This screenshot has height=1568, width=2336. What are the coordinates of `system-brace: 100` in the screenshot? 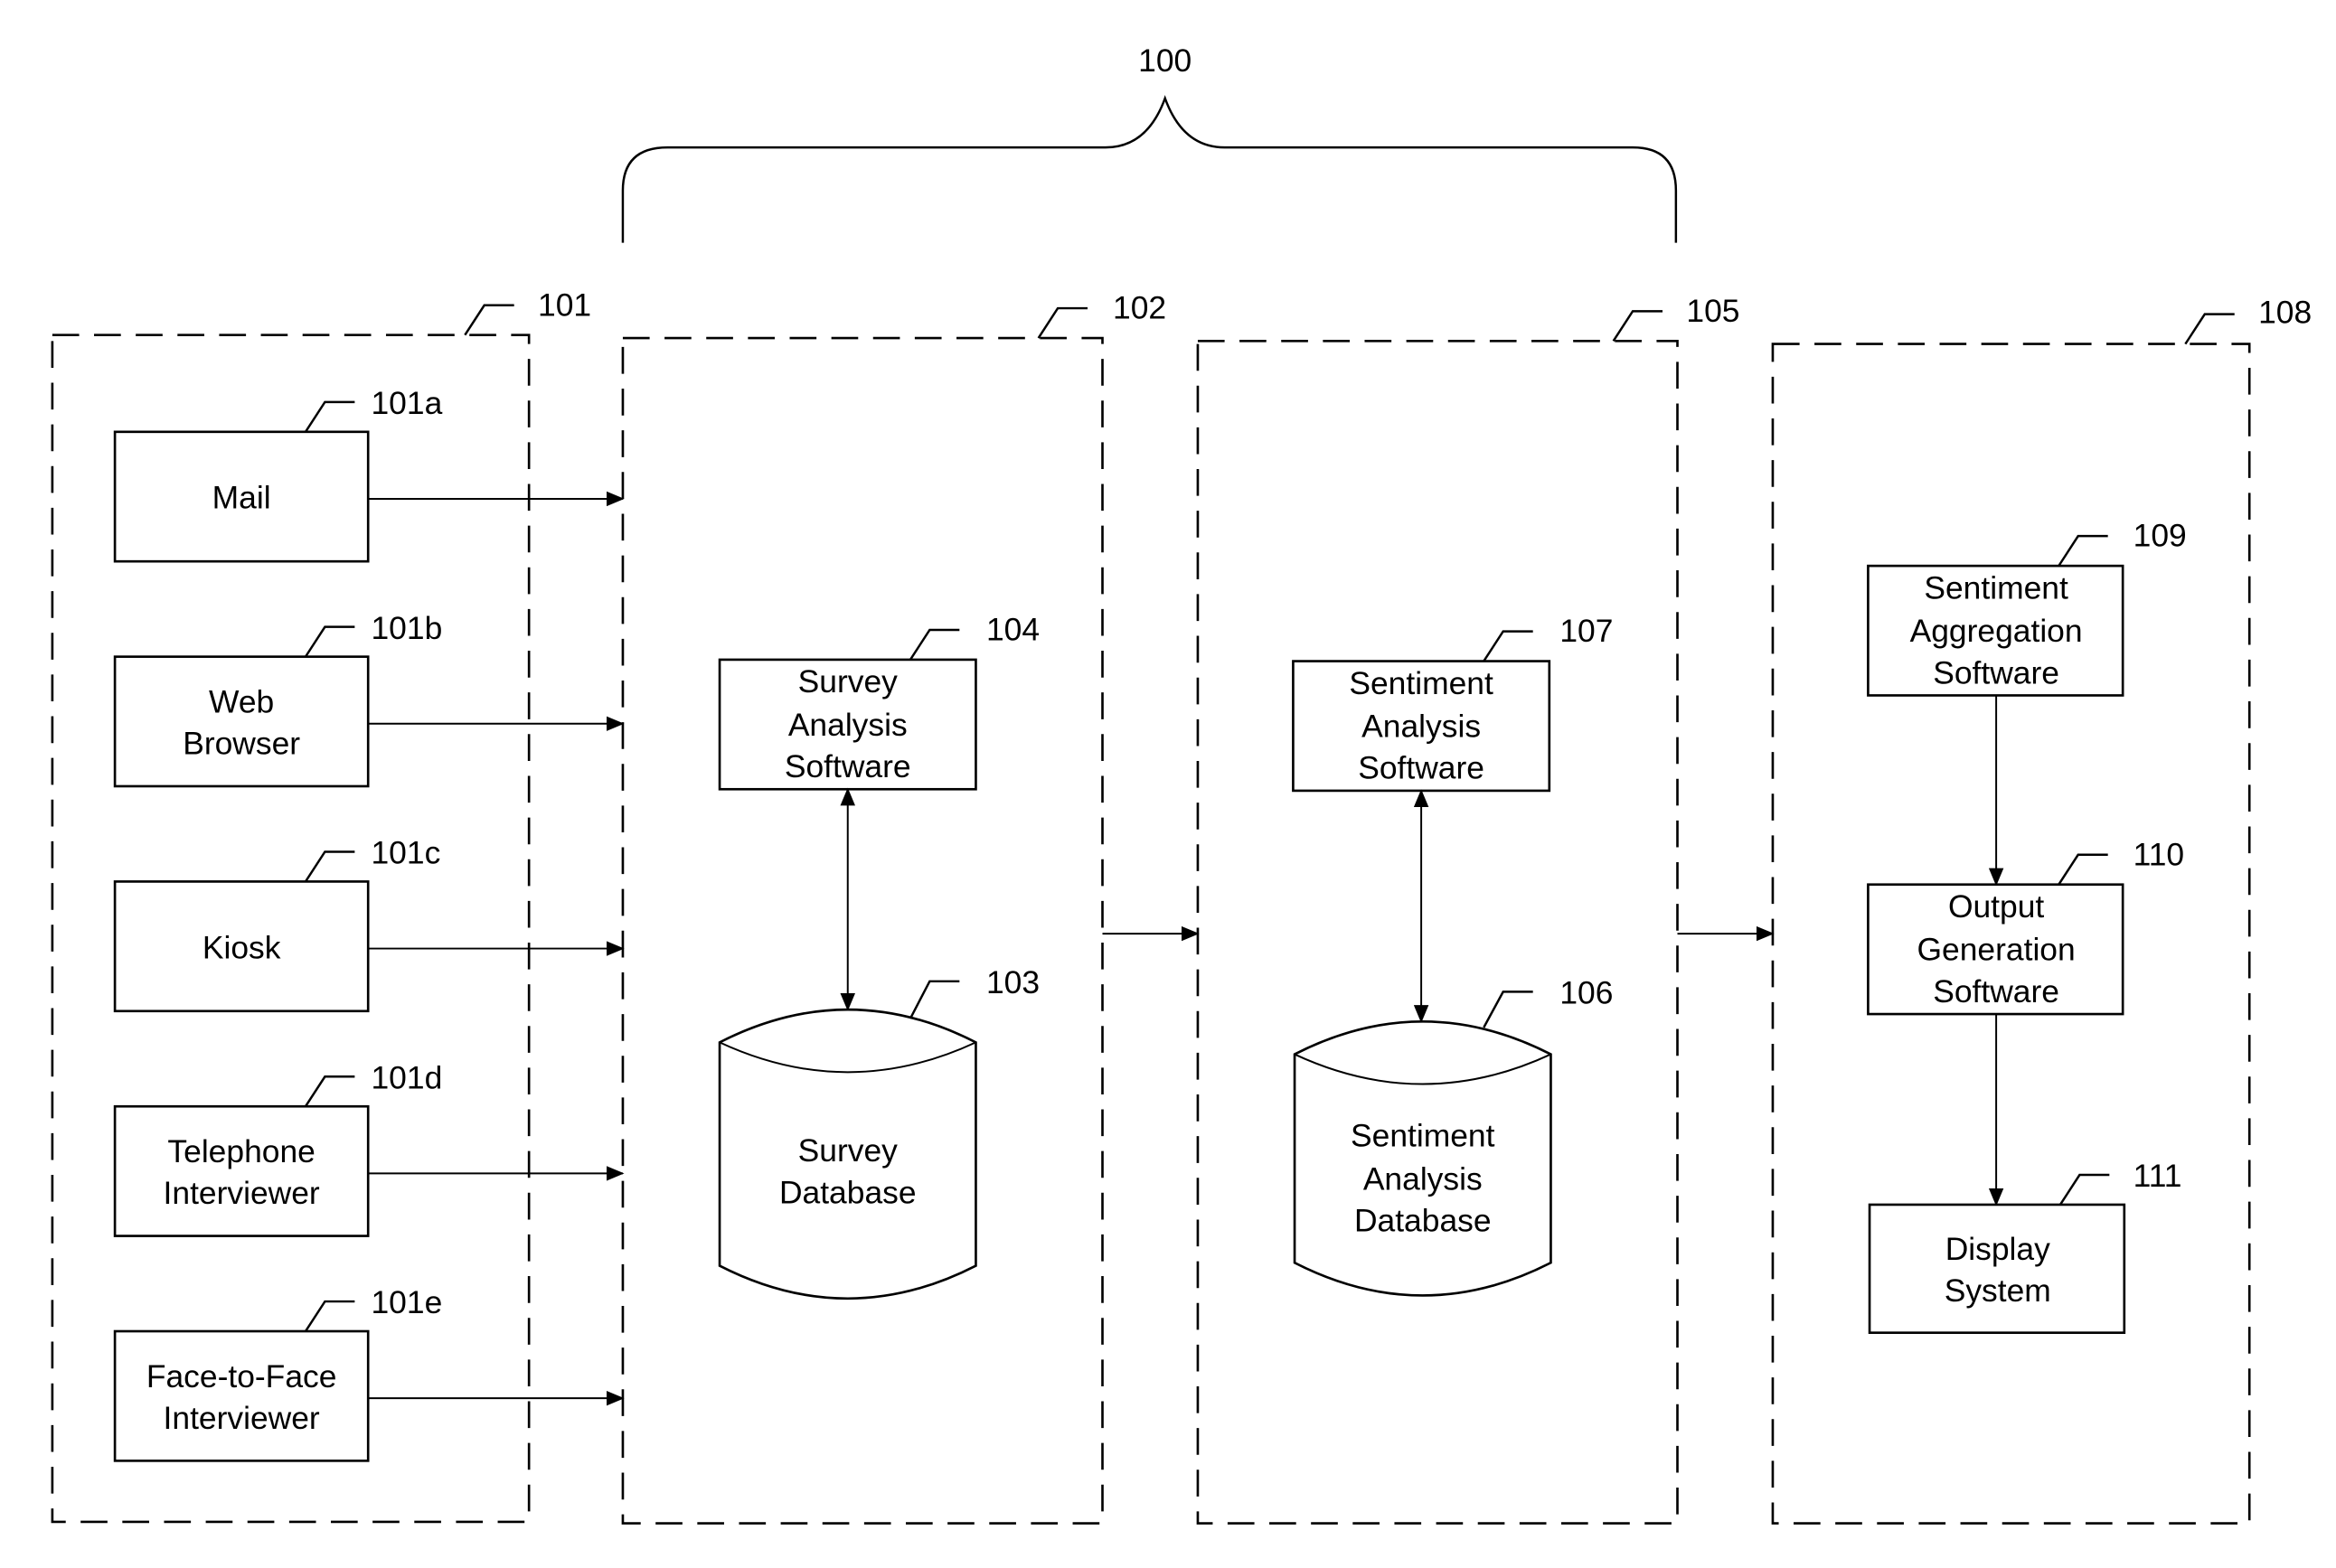 It's located at (1150, 142).